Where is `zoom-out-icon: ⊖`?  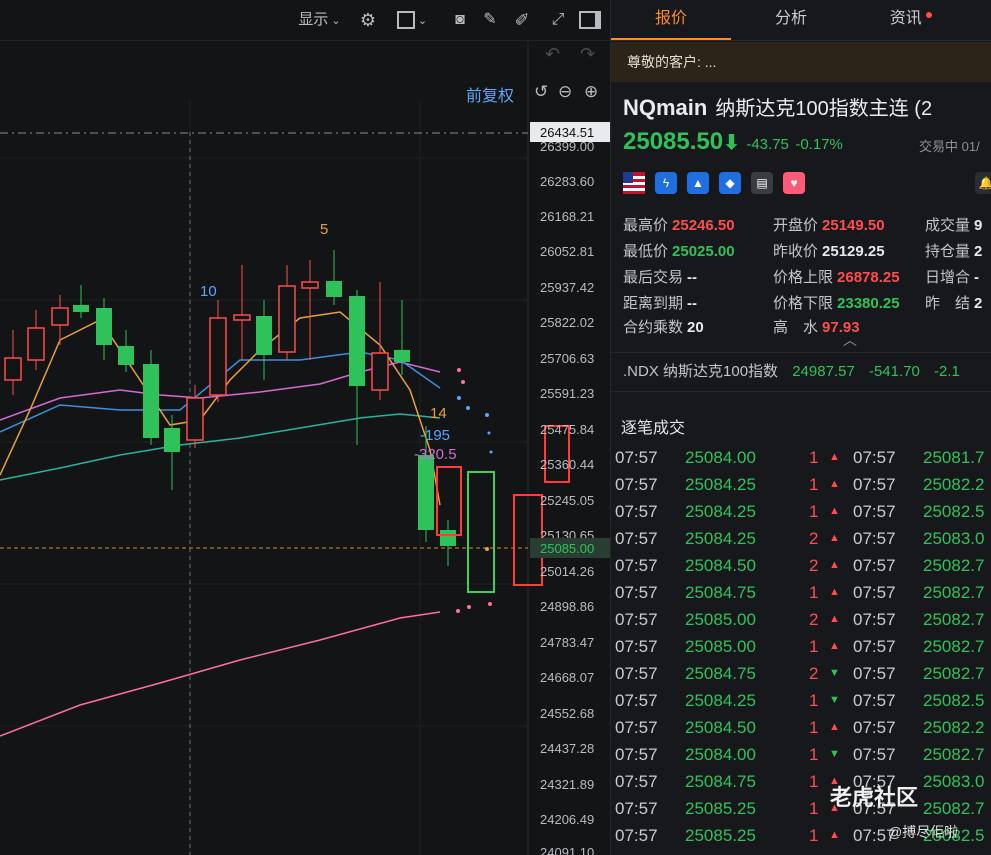
zoom-out-icon: ⊖ is located at coordinates (565, 92).